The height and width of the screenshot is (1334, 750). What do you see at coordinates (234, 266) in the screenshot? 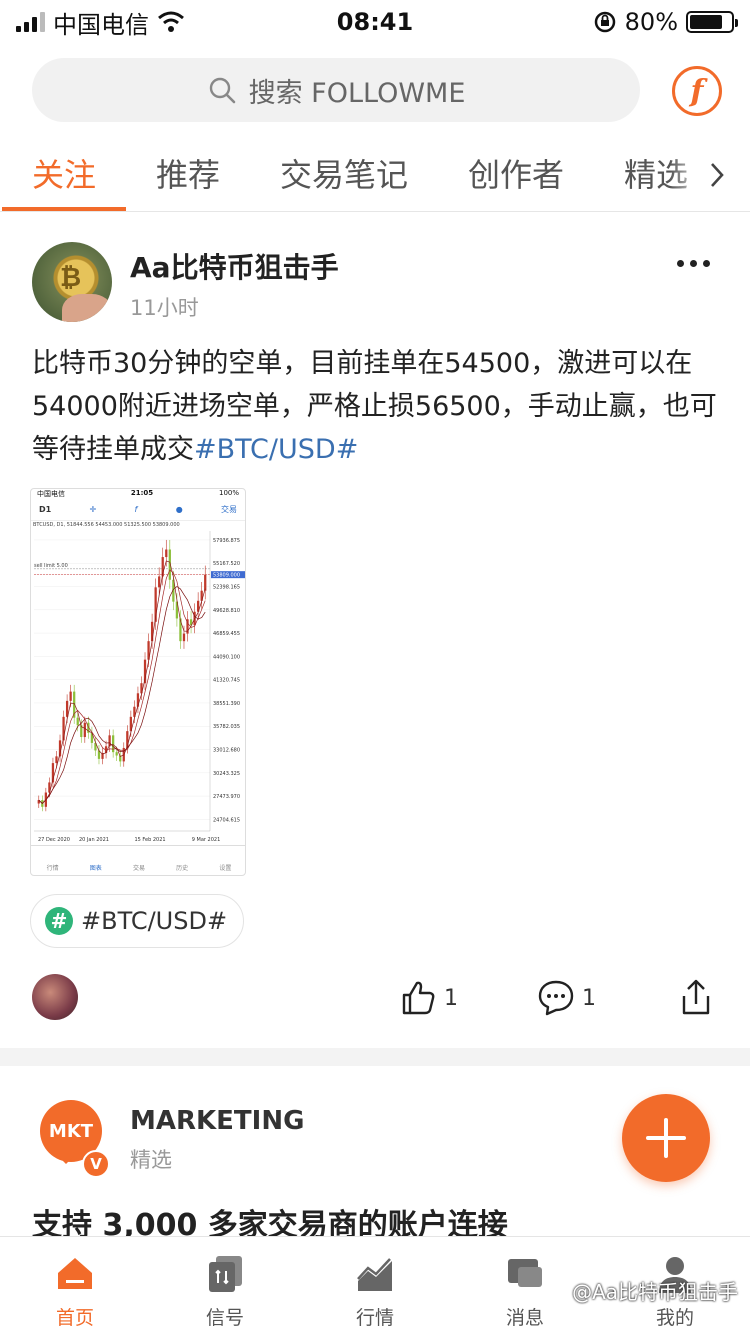
I see `post-author: Aa比特币狙击手` at bounding box center [234, 266].